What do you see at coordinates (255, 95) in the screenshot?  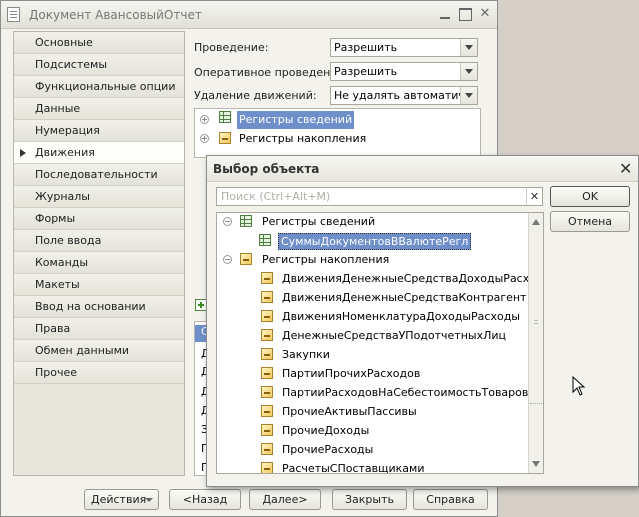 I see `delete-movements-label: Удаление движений:` at bounding box center [255, 95].